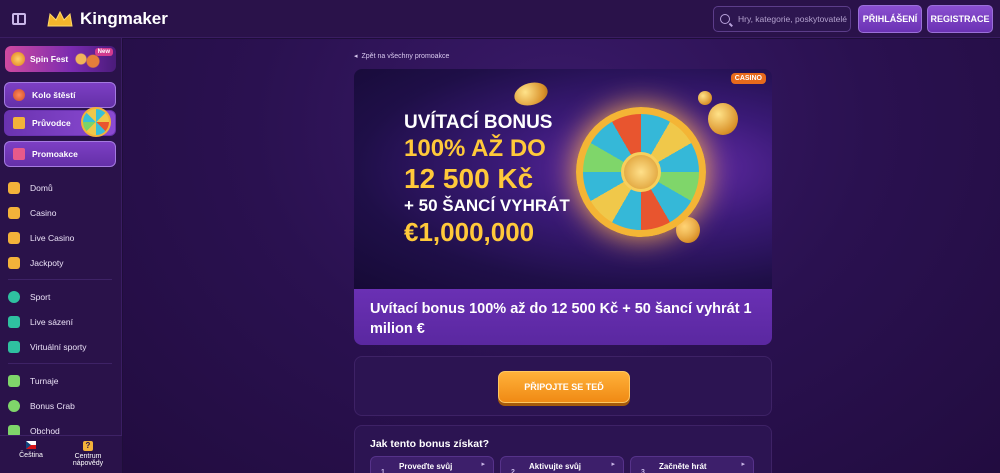 This screenshot has width=1000, height=473. I want to click on search-input, so click(794, 19).